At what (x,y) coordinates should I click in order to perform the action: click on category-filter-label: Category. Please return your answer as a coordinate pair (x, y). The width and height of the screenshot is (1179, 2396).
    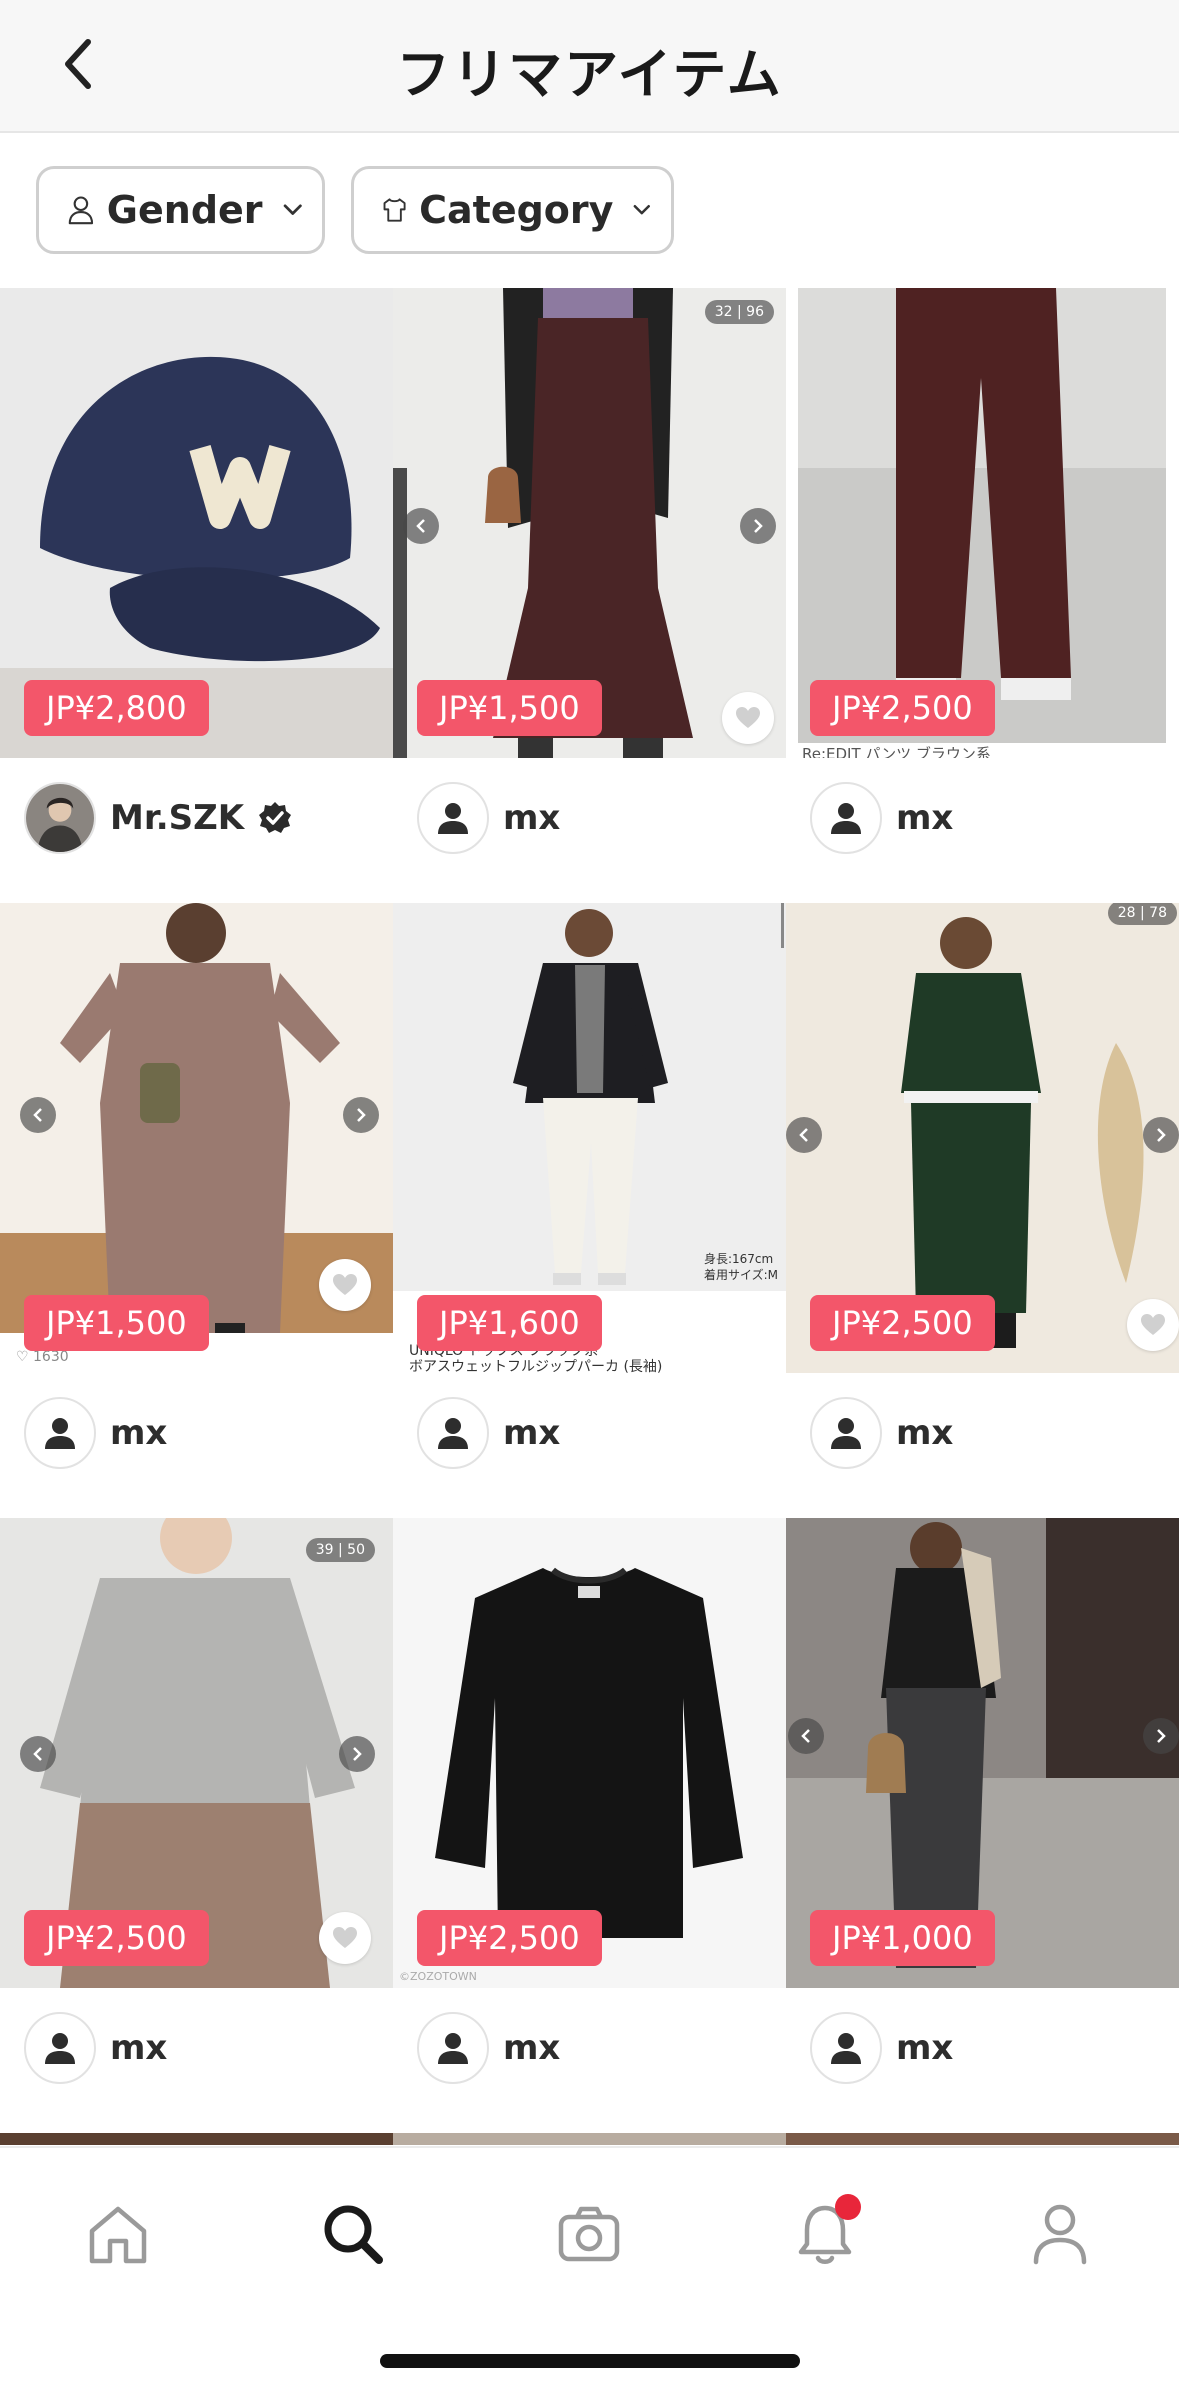
    Looking at the image, I should click on (516, 210).